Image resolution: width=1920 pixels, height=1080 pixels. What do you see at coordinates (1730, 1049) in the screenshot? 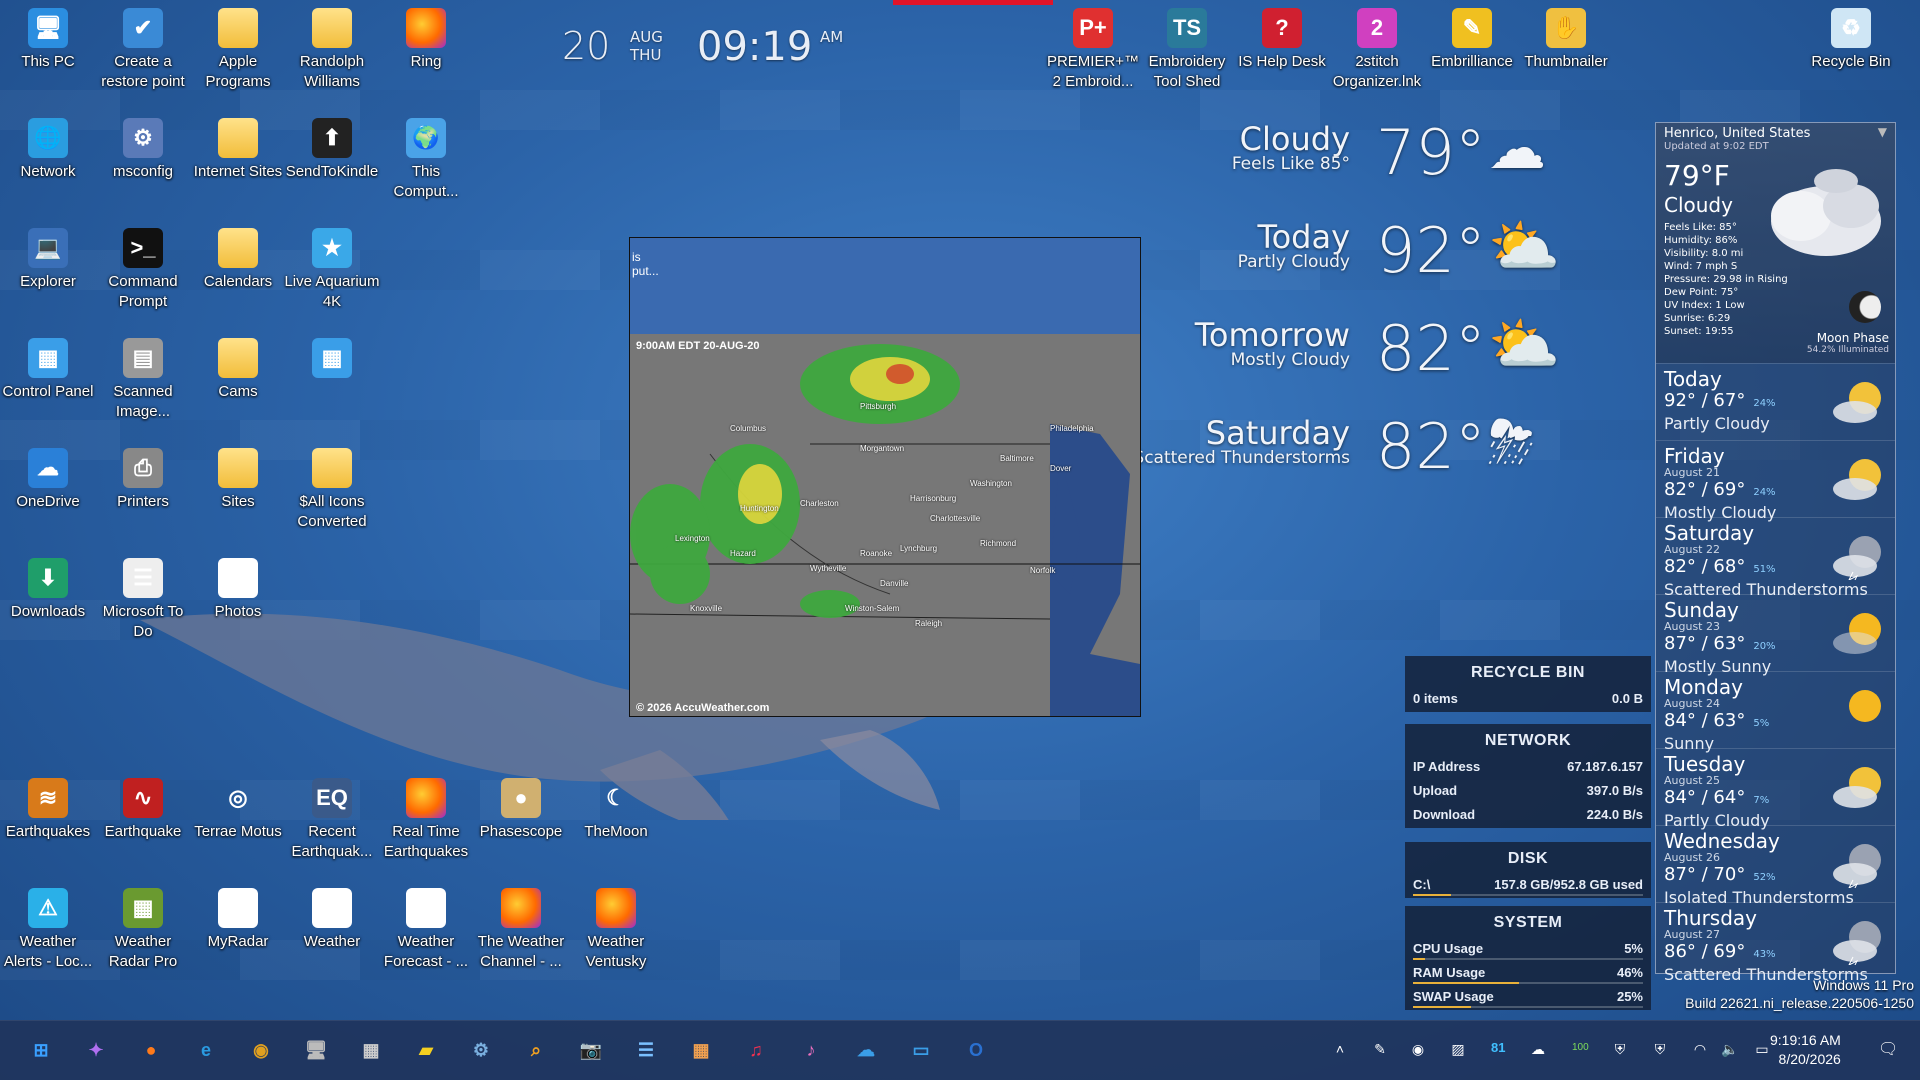
I see `volume-icon: 🔈` at bounding box center [1730, 1049].